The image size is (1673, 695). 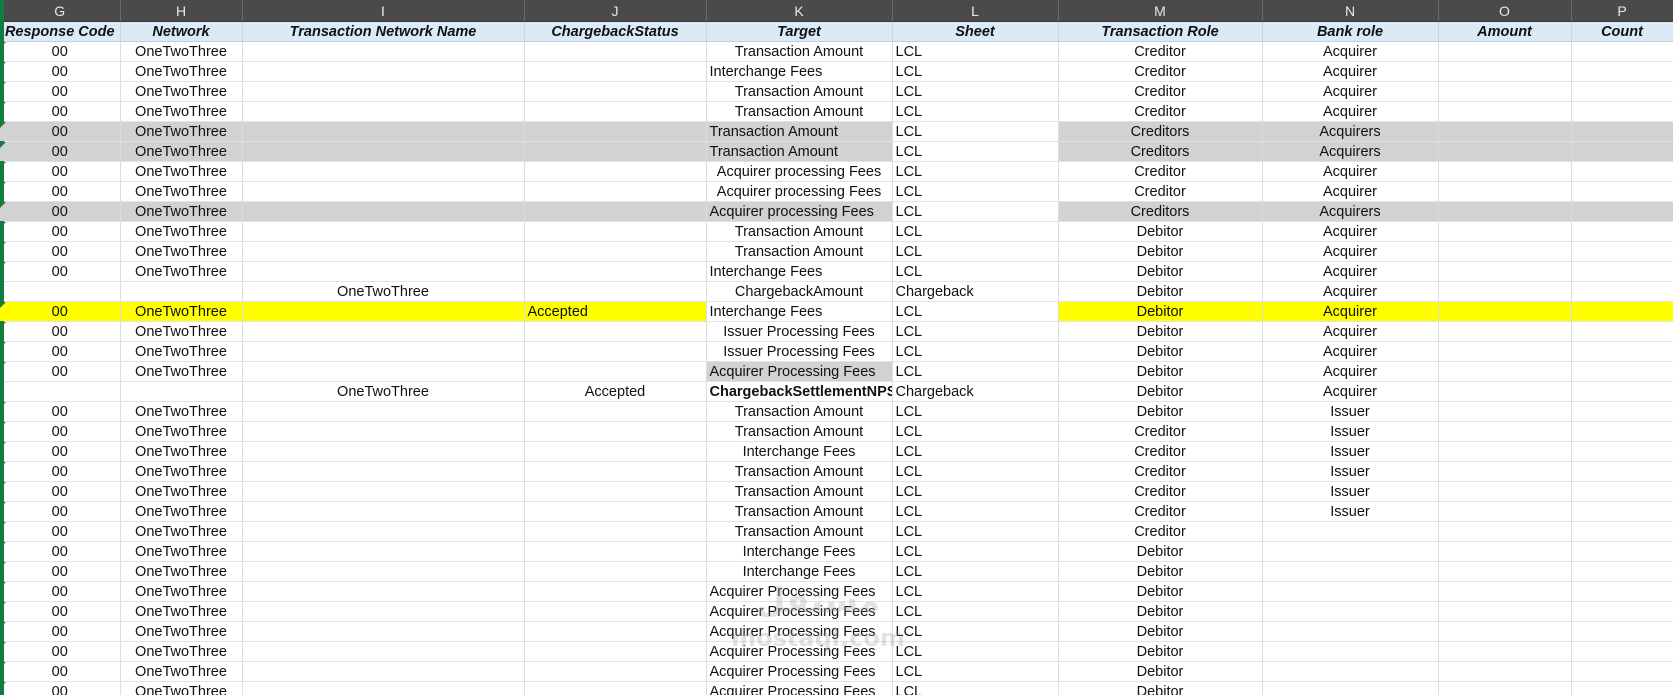 What do you see at coordinates (799, 31) in the screenshot?
I see `header-target: Target` at bounding box center [799, 31].